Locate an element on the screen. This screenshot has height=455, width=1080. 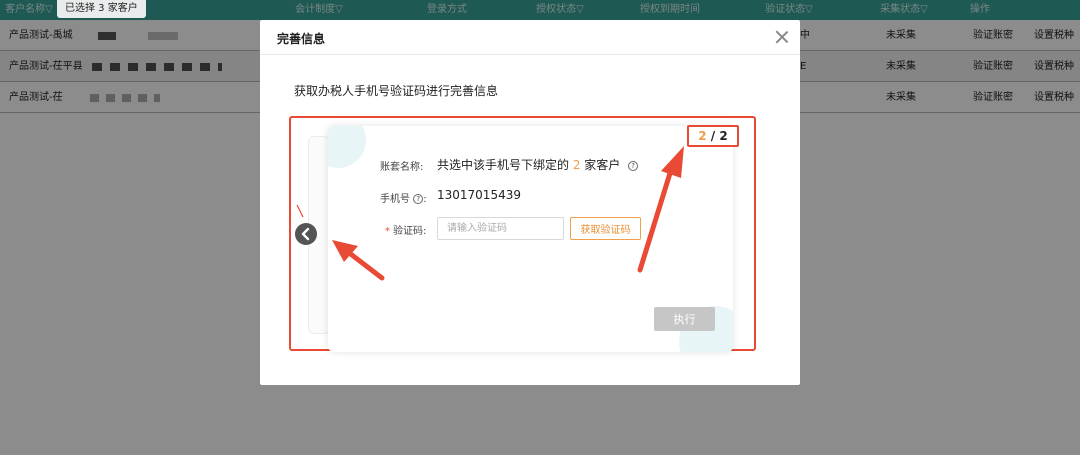
selection-tooltip: 已选择 3 家客户 is located at coordinates (101, 9).